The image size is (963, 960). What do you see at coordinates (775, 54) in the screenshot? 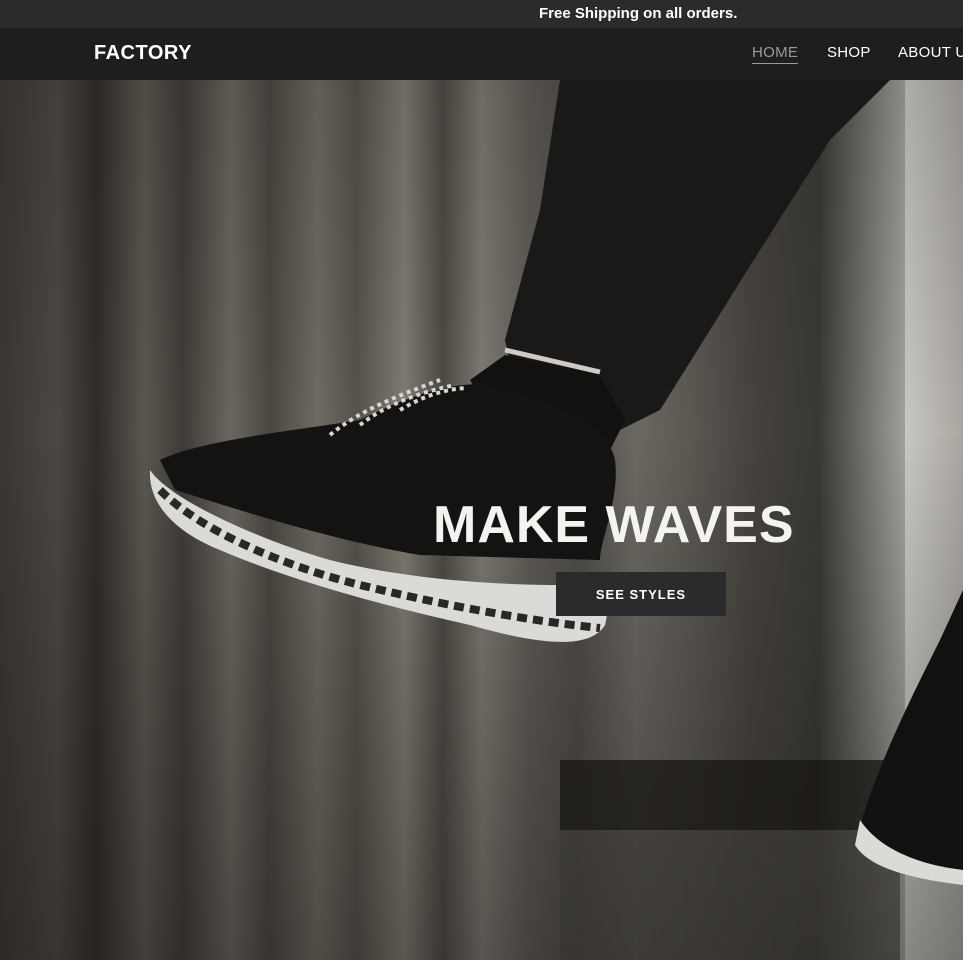
I see `nav-home: HOME` at bounding box center [775, 54].